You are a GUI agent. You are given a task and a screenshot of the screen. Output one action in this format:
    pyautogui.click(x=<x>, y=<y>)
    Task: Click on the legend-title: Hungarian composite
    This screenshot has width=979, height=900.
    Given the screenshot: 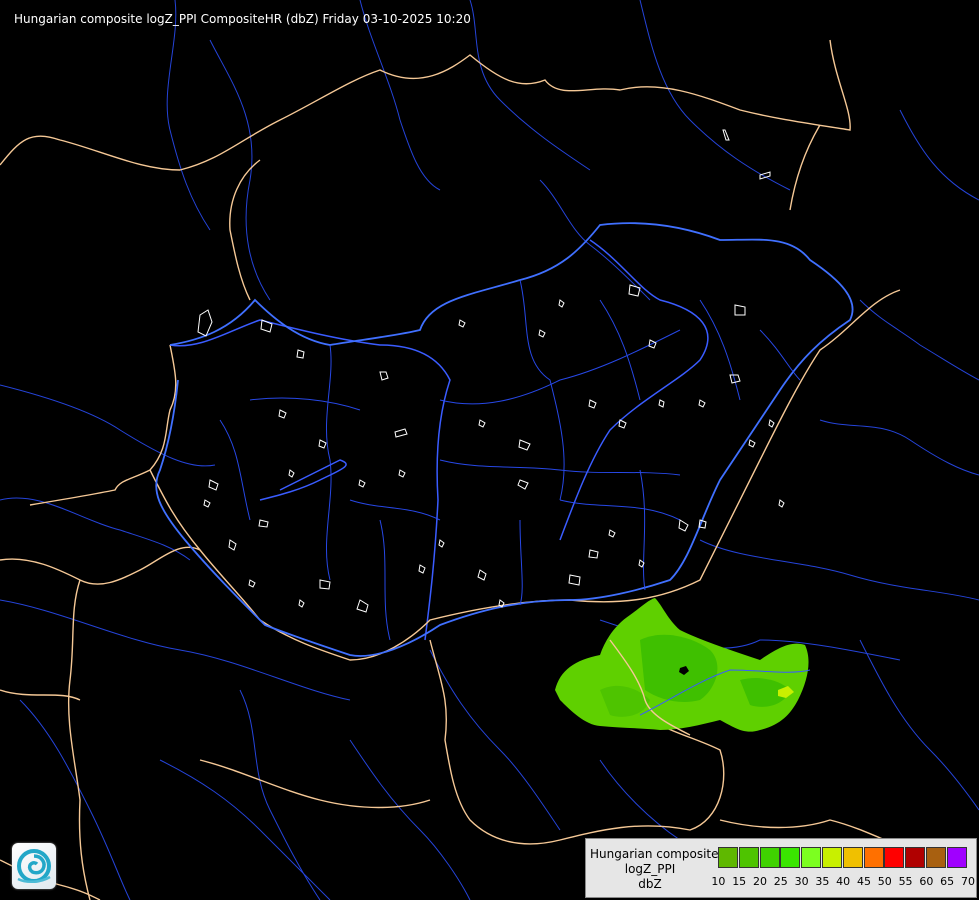 What is the action you would take?
    pyautogui.click(x=654, y=854)
    